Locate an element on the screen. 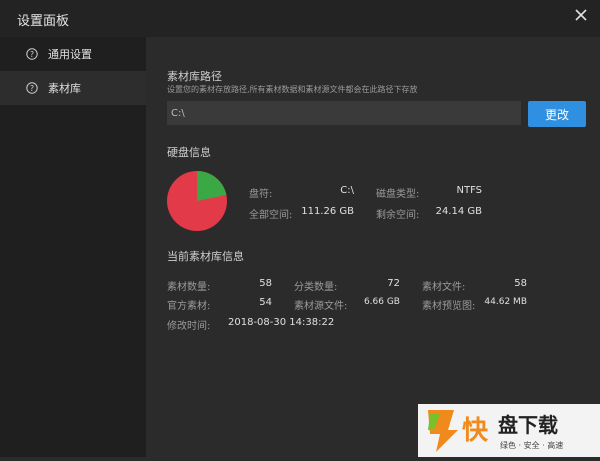 Image resolution: width=600 pixels, height=461 pixels. source-files-label: 素材源文件: is located at coordinates (321, 306).